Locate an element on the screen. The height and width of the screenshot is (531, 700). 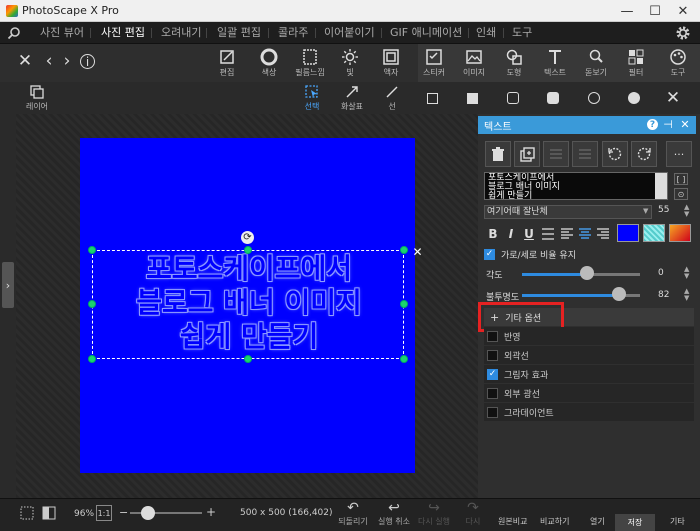
align-left-icon is located at coordinates (567, 234).